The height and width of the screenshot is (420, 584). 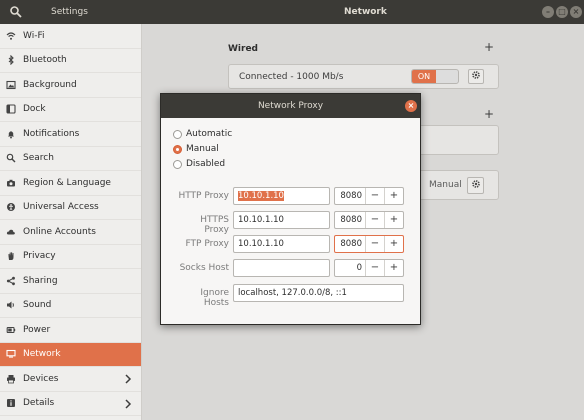 I want to click on radio-disabled: Disabled, so click(x=199, y=164).